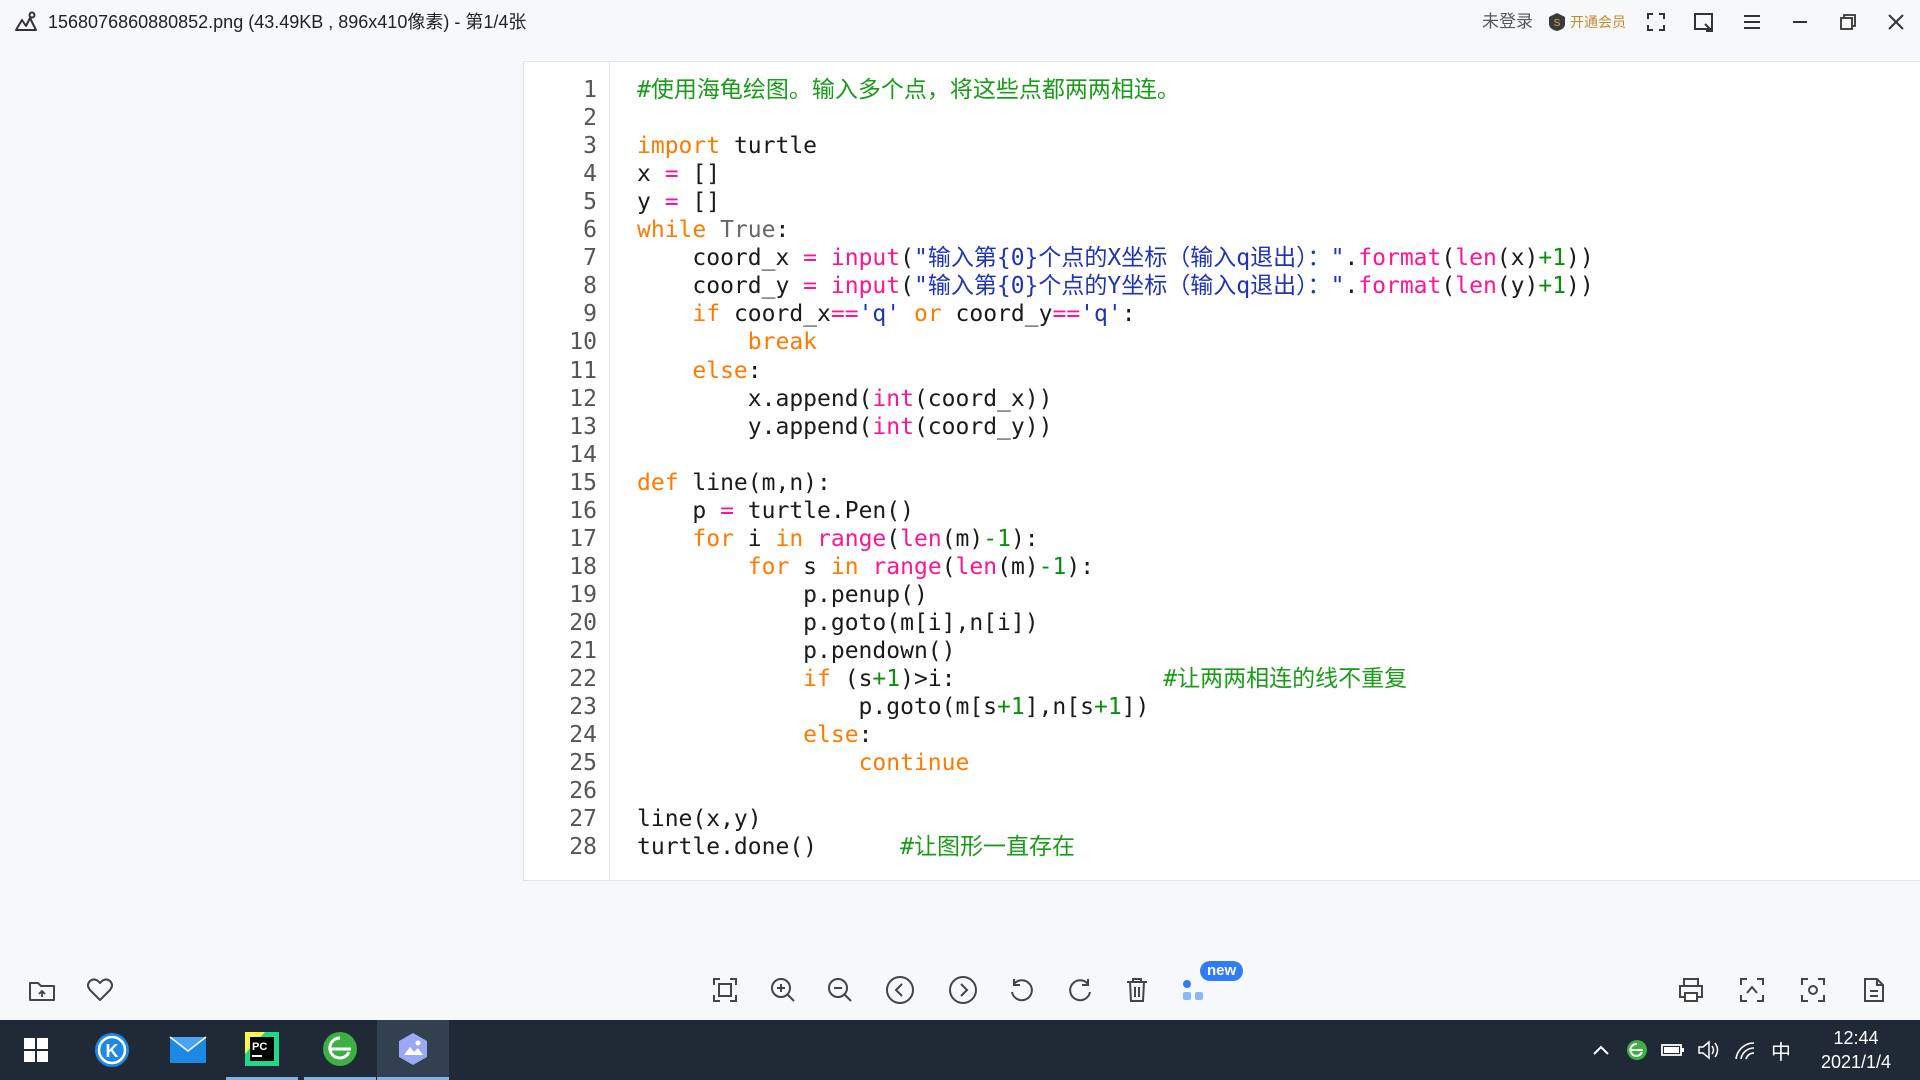 The width and height of the screenshot is (1920, 1080). Describe the element at coordinates (845, 427) in the screenshot. I see `code-line: y.append(int(coord_y))` at that location.